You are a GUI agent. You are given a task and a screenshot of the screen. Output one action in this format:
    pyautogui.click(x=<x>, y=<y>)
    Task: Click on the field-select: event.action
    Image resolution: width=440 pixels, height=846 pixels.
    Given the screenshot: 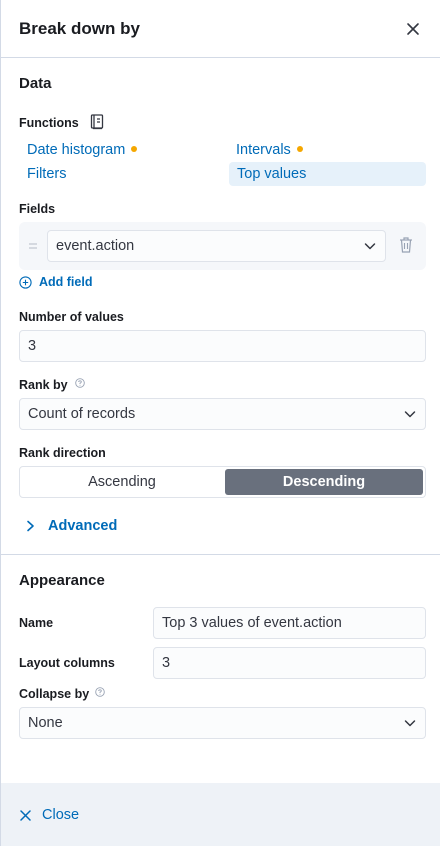 What is the action you would take?
    pyautogui.click(x=216, y=246)
    